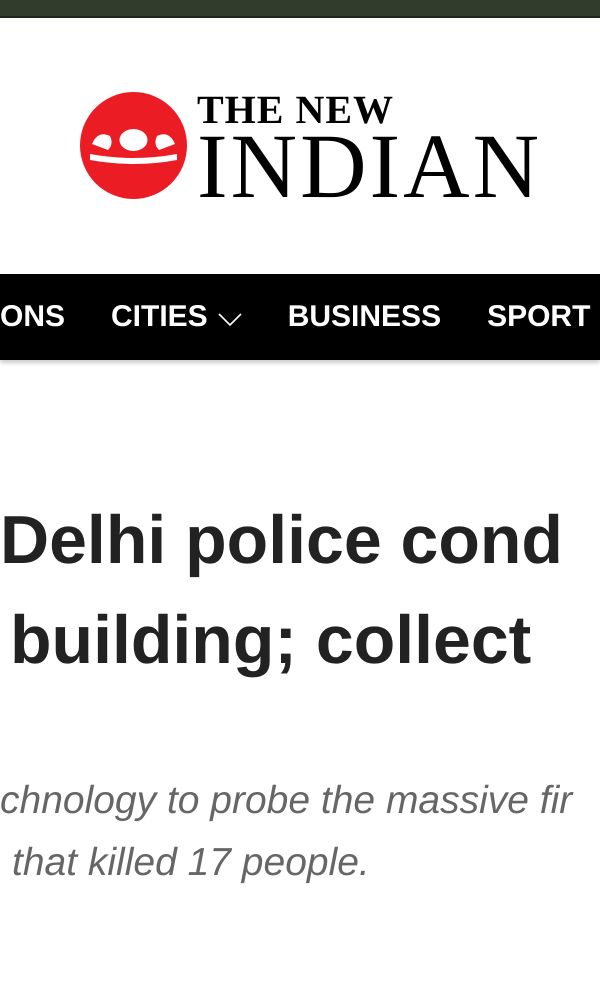 The image size is (600, 1000). What do you see at coordinates (282, 540) in the screenshot?
I see `headline-text: Delhi police cond` at bounding box center [282, 540].